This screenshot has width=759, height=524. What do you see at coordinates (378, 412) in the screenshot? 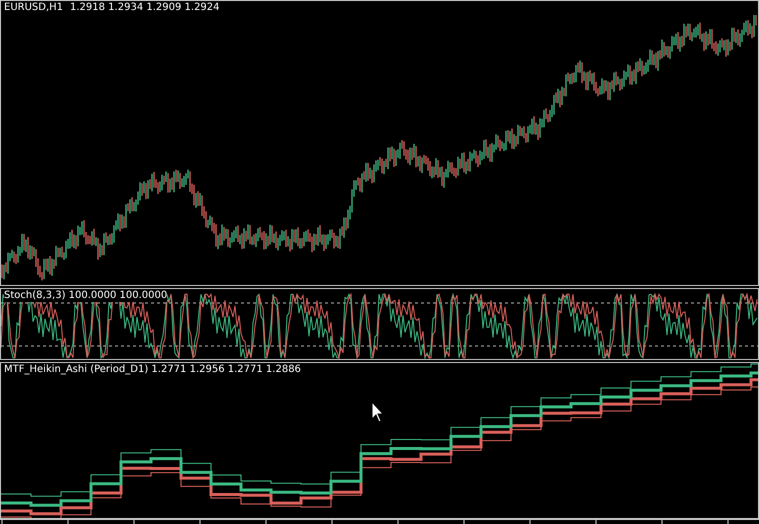
I see `cursor-icon` at bounding box center [378, 412].